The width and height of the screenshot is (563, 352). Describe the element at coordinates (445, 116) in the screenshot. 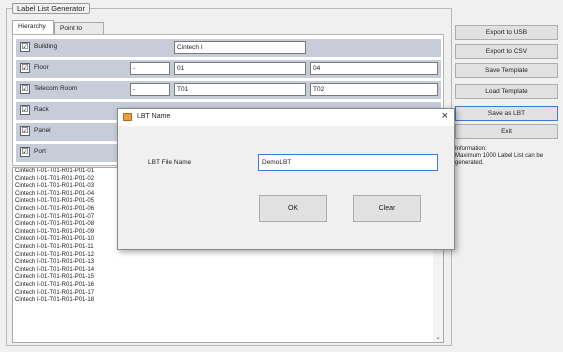

I see `close-icon: ×` at that location.